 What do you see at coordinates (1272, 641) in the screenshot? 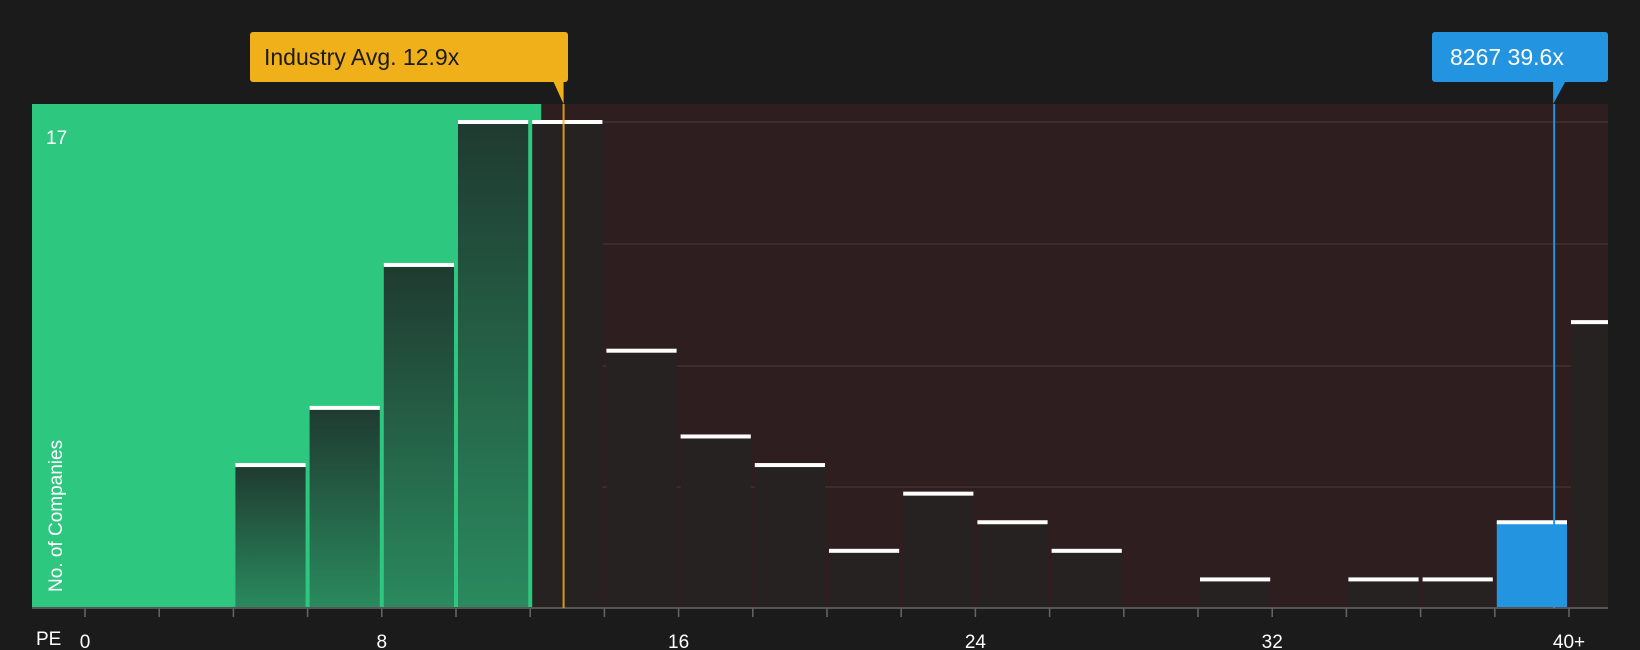
I see `x-tick-label-32: 32` at bounding box center [1272, 641].